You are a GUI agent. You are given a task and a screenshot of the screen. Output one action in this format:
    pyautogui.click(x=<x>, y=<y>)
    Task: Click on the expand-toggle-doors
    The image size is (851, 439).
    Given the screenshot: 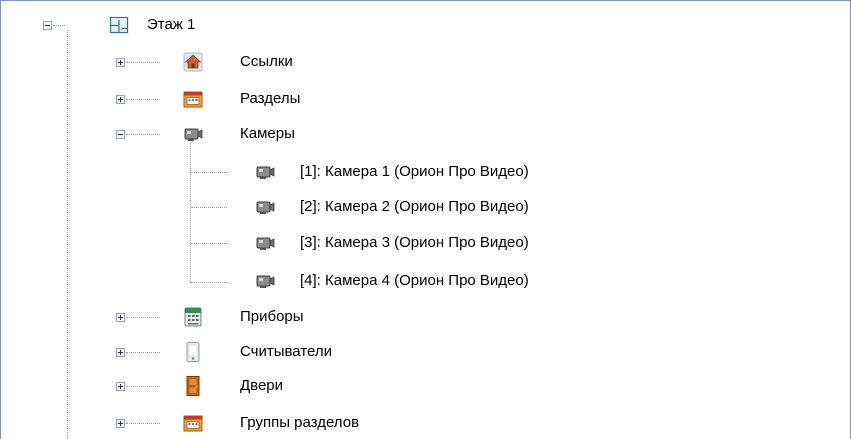 What is the action you would take?
    pyautogui.click(x=120, y=386)
    